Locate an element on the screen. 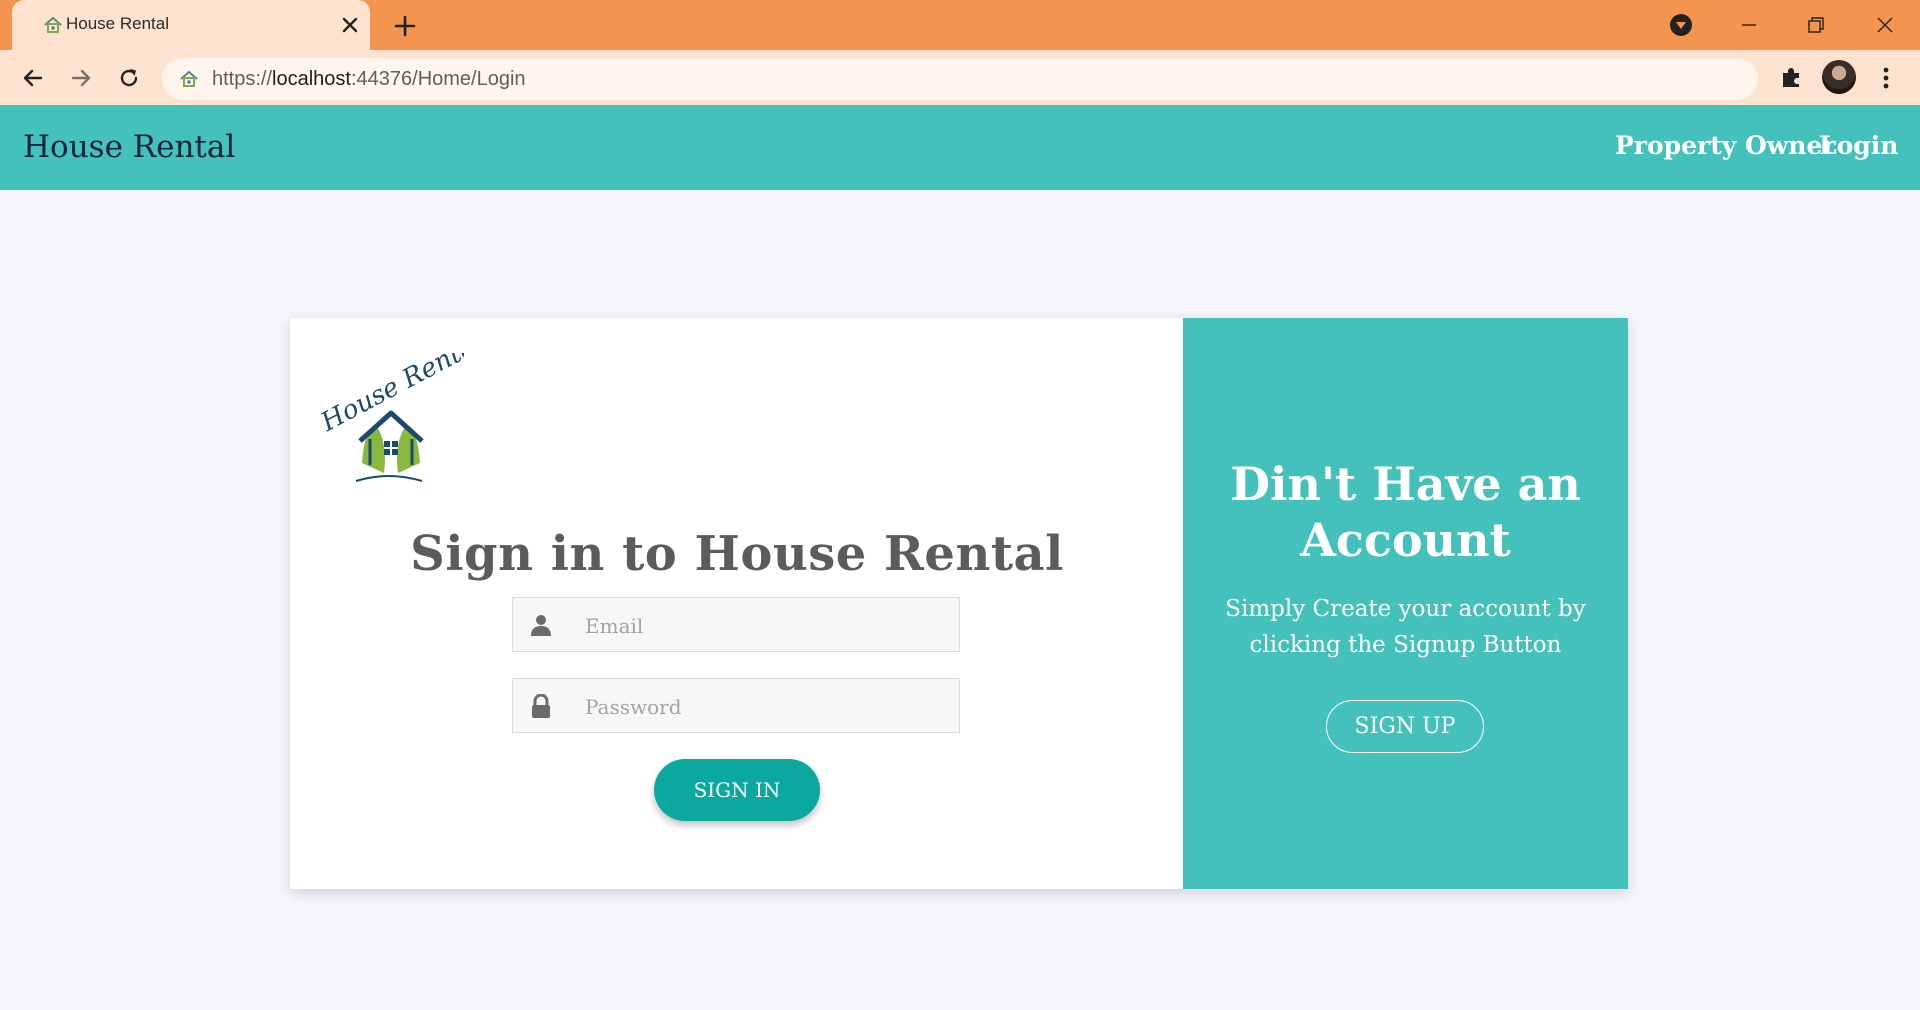 The image size is (1920, 1010). site-brand: House Rental is located at coordinates (129, 147).